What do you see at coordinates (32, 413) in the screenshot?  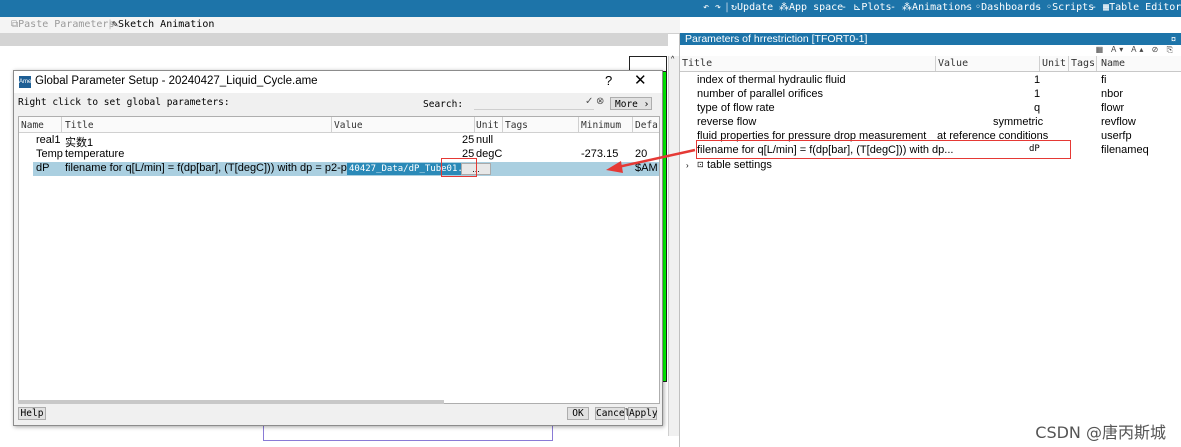 I see `help-button: Help` at bounding box center [32, 413].